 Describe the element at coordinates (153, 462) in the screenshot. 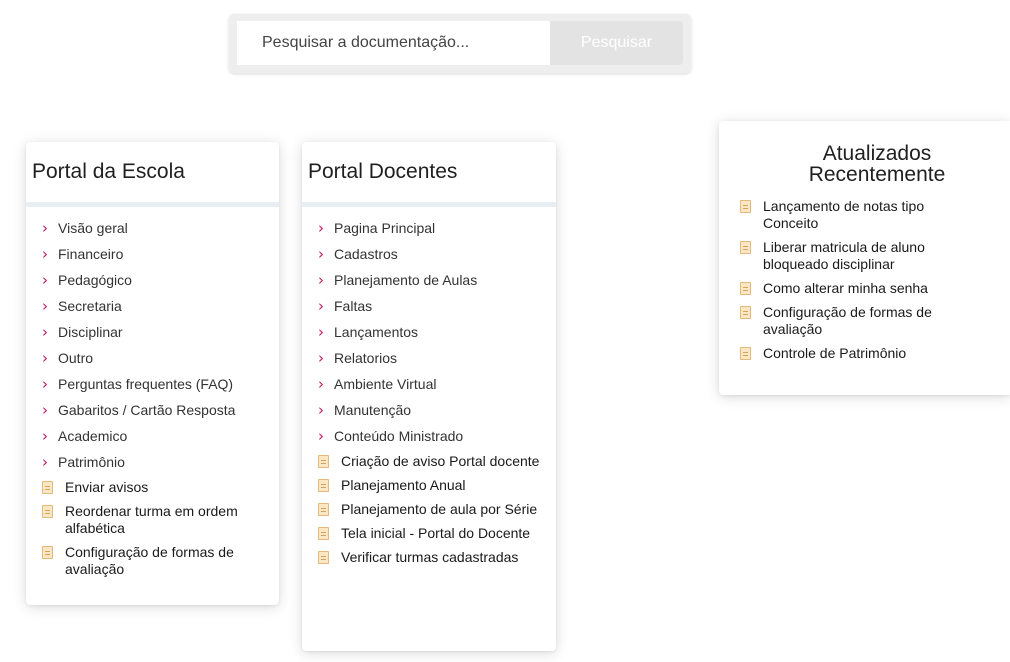

I see `category-link-patrimonio: › Patrimônio` at that location.